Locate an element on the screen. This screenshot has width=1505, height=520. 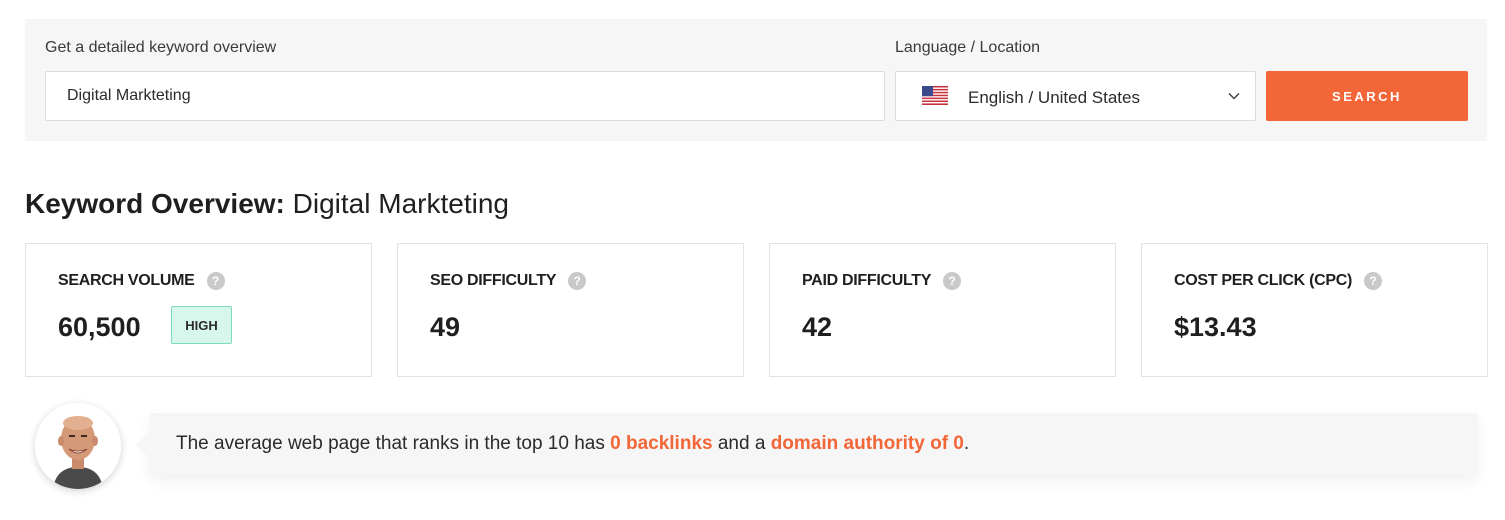
metric-value: 60,500 is located at coordinates (99, 327).